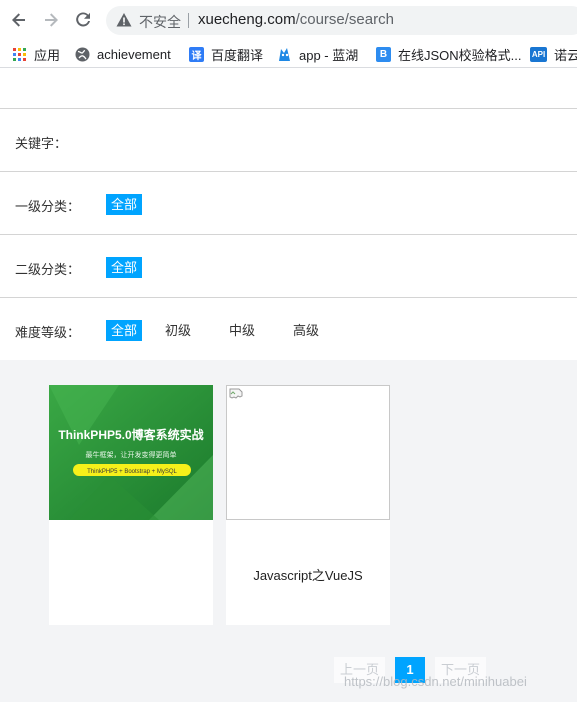 This screenshot has height=702, width=577. I want to click on watermark: https://blog.csdn.net/minihuabei, so click(435, 681).